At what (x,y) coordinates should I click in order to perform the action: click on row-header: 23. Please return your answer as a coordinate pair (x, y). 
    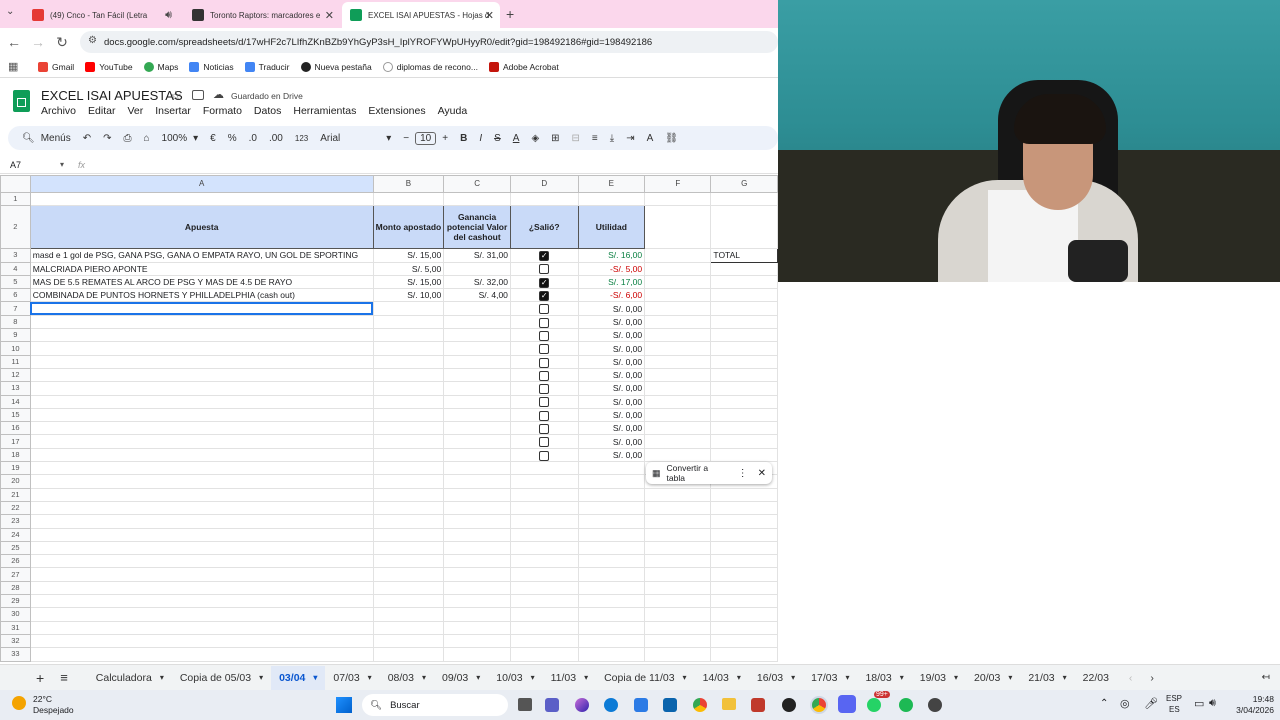
    Looking at the image, I should click on (15, 521).